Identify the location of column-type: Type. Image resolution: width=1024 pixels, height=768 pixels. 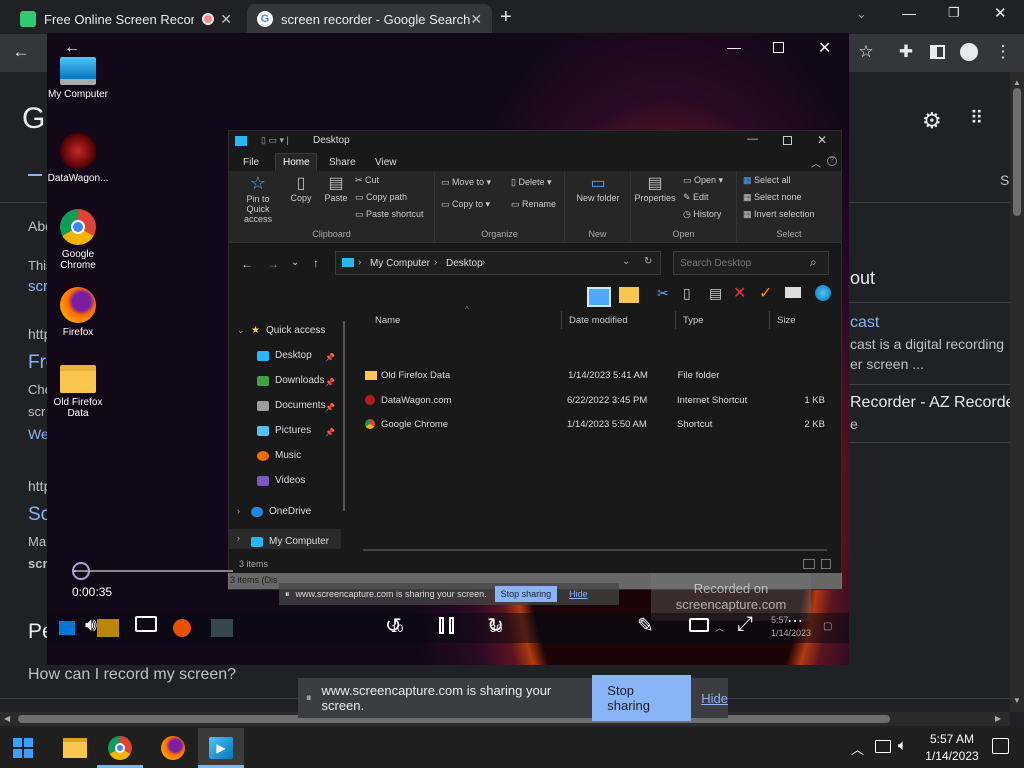
(693, 320).